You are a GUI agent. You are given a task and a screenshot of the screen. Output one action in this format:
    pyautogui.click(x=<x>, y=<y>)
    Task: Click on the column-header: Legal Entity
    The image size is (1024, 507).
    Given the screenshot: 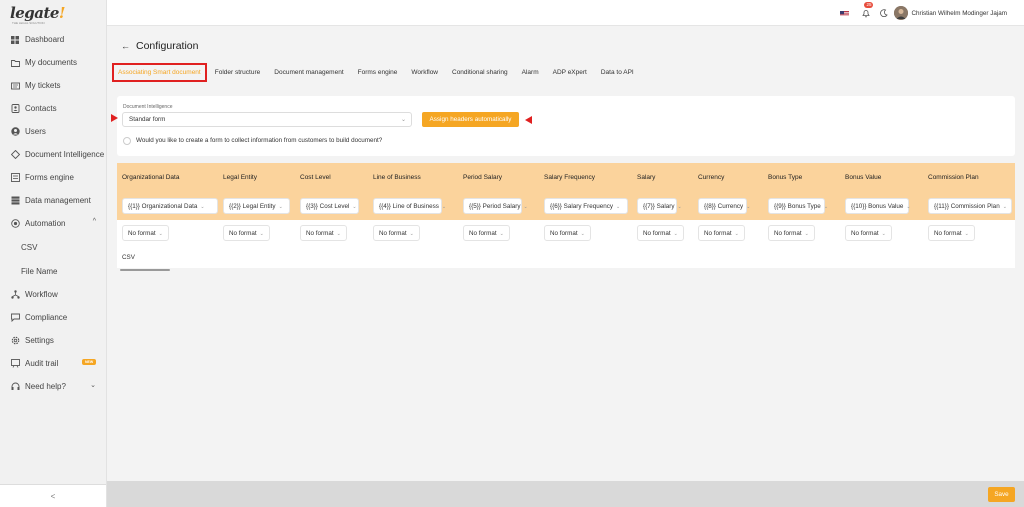 What is the action you would take?
    pyautogui.click(x=240, y=177)
    